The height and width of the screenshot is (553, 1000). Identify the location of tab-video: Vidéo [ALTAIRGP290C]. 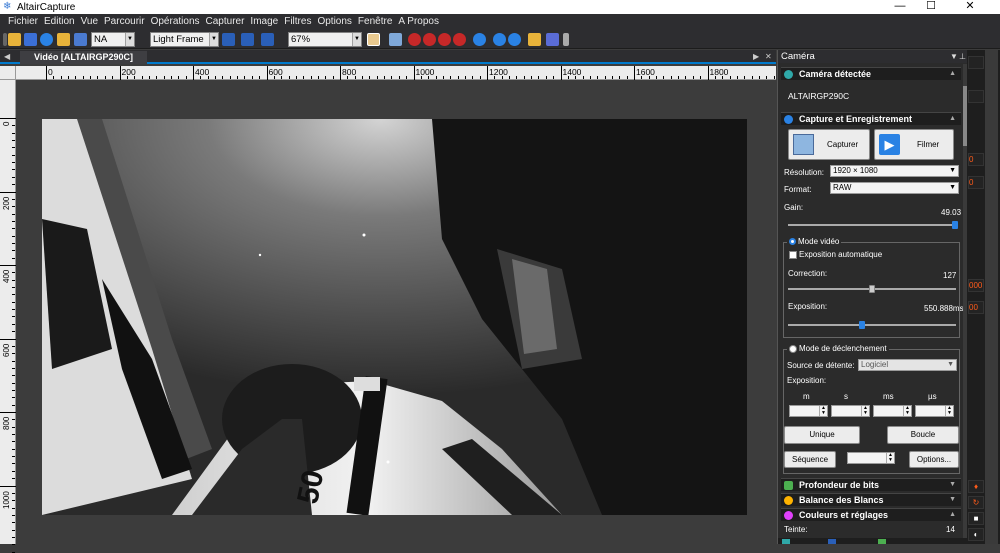
(84, 57).